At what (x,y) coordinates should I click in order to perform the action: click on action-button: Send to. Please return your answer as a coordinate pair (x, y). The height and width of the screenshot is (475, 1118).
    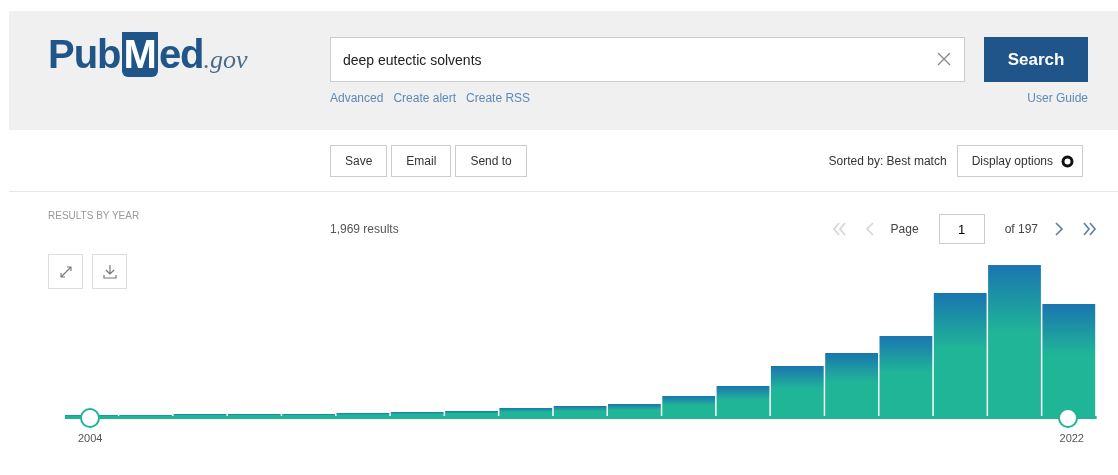
    Looking at the image, I should click on (491, 161).